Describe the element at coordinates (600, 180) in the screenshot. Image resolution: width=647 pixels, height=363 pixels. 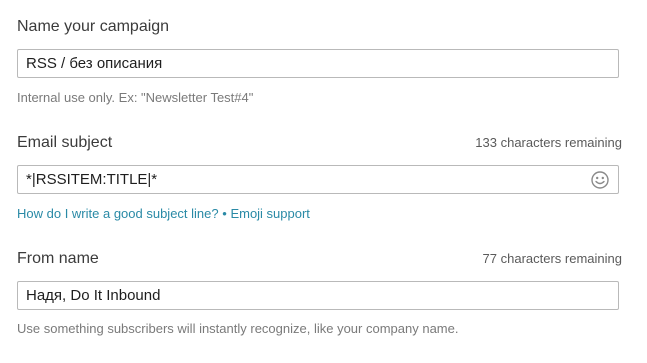
I see `smiley-face-icon` at that location.